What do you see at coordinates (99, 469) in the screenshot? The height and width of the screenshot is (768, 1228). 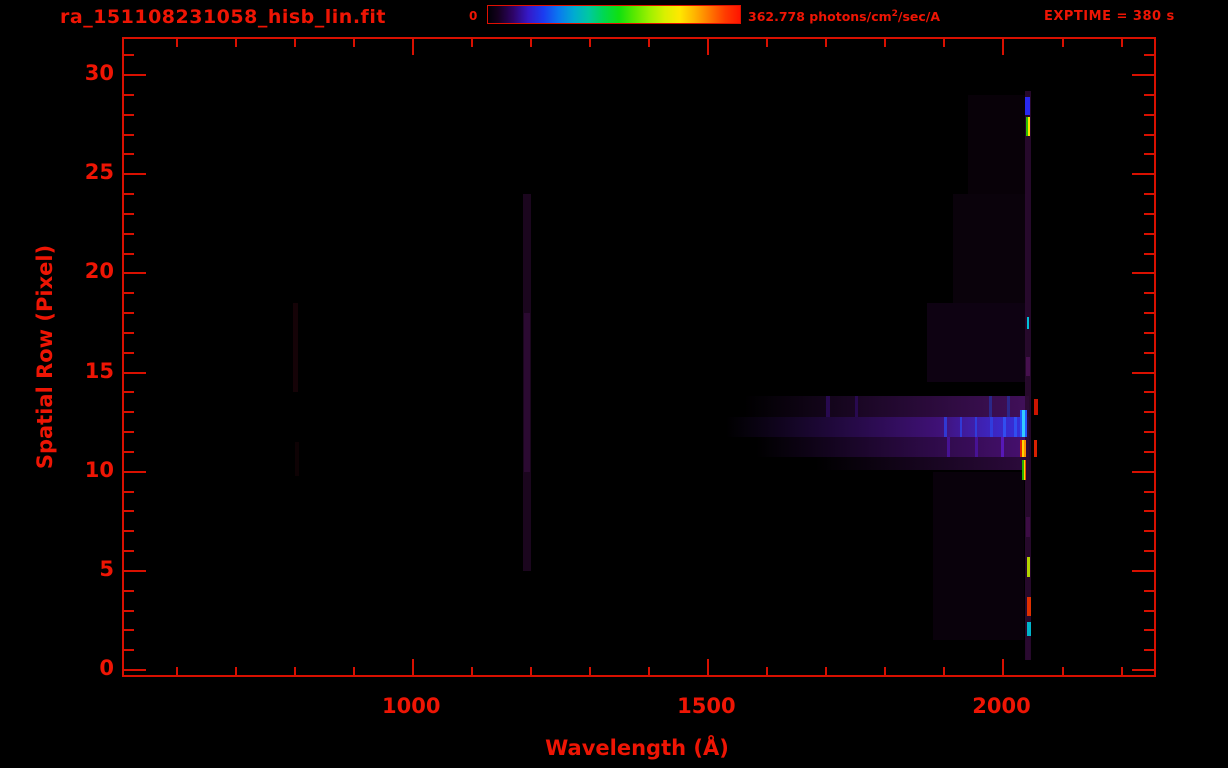 I see `y-tick-label: 10` at bounding box center [99, 469].